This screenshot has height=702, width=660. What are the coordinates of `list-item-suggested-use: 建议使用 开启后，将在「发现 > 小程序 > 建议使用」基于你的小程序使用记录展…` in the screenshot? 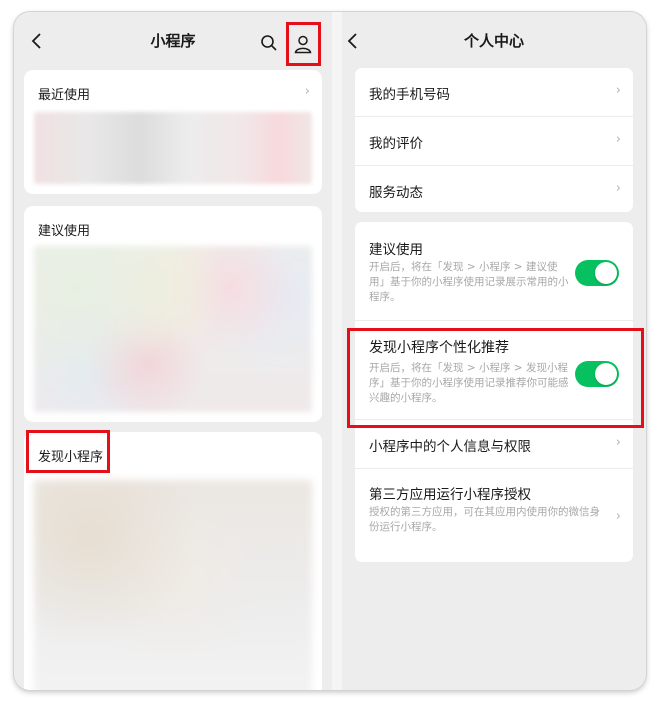 It's located at (494, 271).